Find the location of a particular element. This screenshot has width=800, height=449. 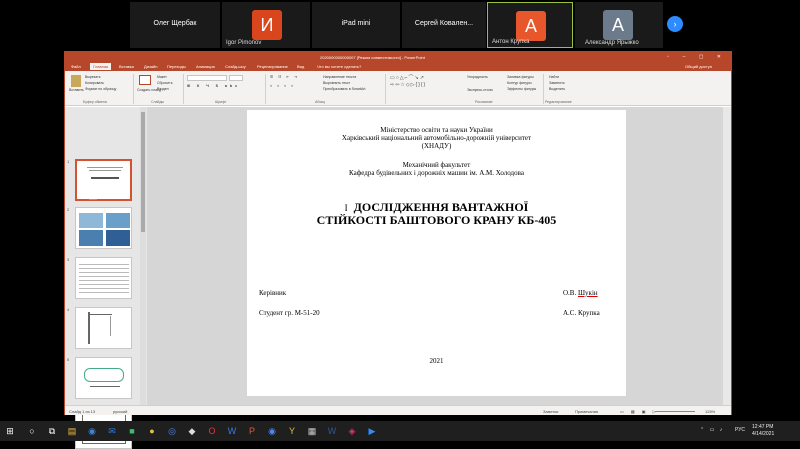

opera-icon: O is located at coordinates (212, 431).